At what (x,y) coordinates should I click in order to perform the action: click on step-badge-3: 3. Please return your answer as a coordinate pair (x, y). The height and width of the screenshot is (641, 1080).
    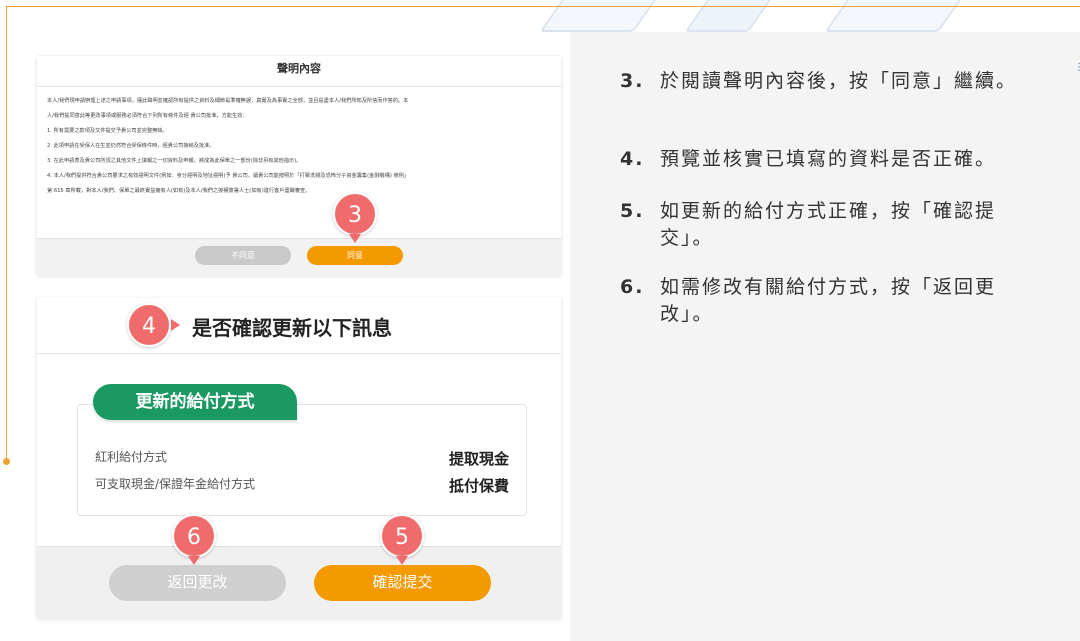
    Looking at the image, I should click on (355, 217).